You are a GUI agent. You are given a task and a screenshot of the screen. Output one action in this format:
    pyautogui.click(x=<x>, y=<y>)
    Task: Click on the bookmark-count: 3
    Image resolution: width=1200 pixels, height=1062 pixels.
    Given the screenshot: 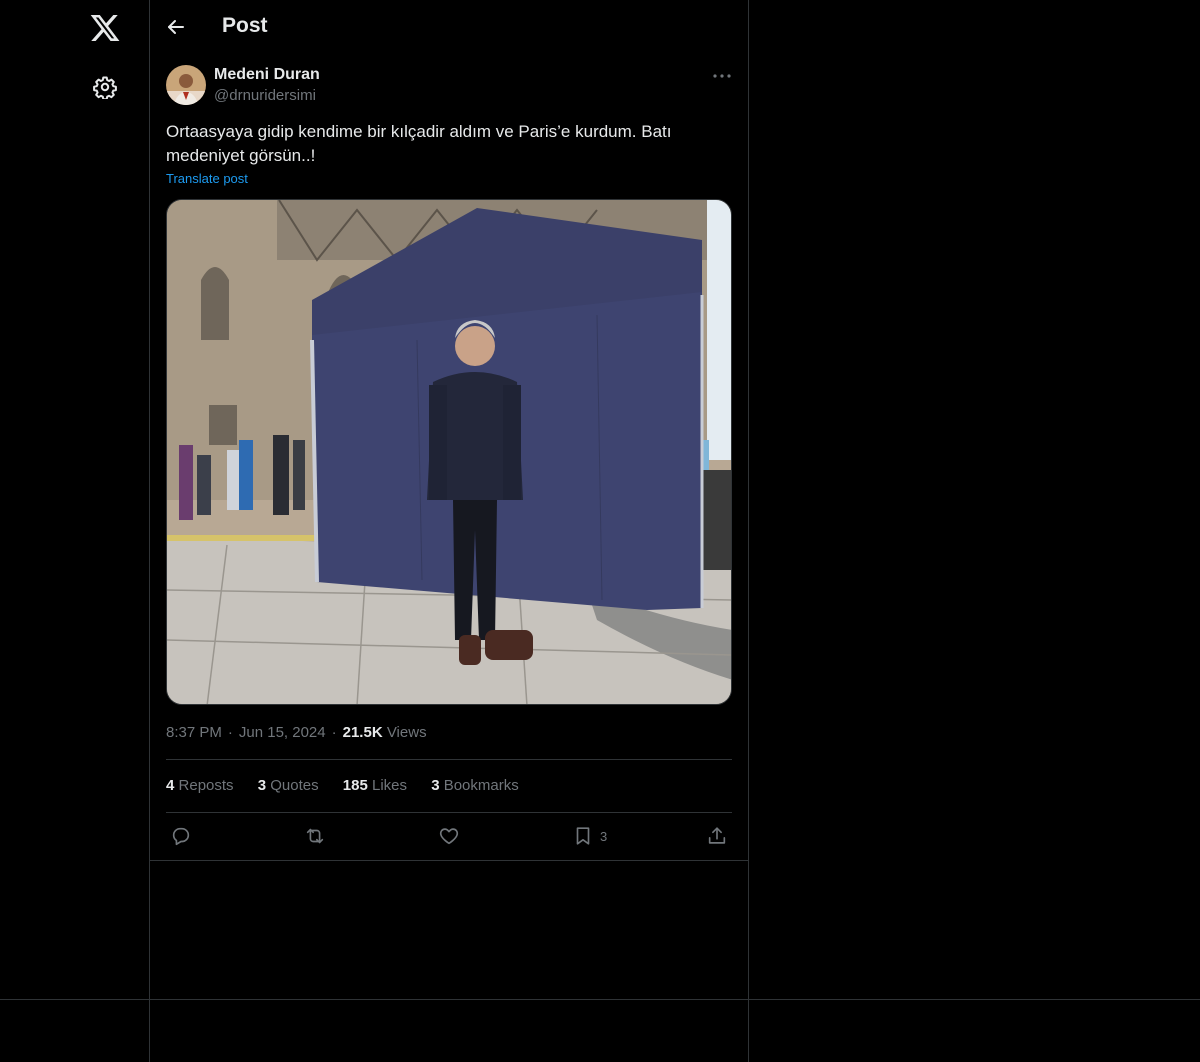 What is the action you would take?
    pyautogui.click(x=604, y=836)
    